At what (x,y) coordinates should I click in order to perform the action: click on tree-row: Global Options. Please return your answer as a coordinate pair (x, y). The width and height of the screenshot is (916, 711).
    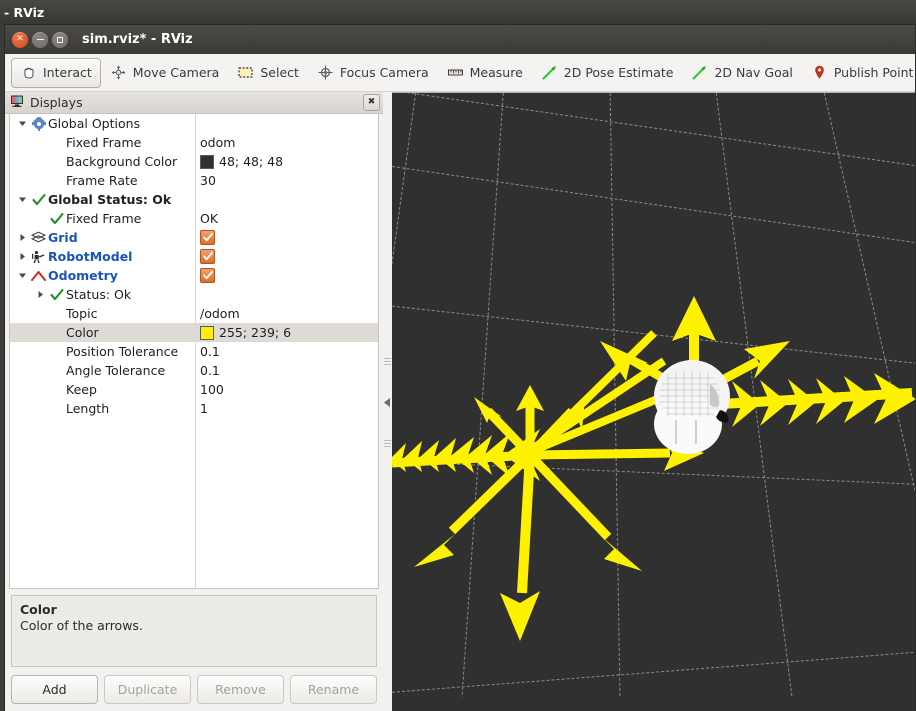
    Looking at the image, I should click on (194, 123).